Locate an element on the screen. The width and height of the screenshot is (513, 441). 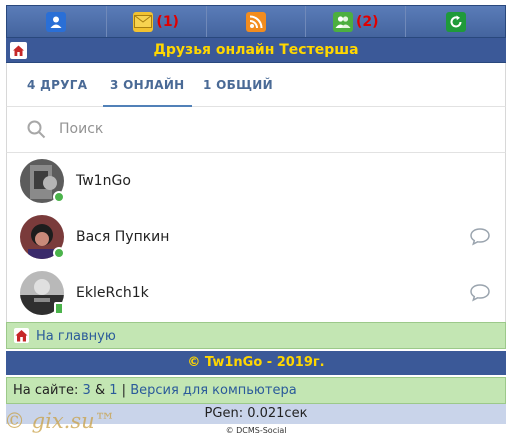
friends-nav-button: (2) is located at coordinates (356, 21).